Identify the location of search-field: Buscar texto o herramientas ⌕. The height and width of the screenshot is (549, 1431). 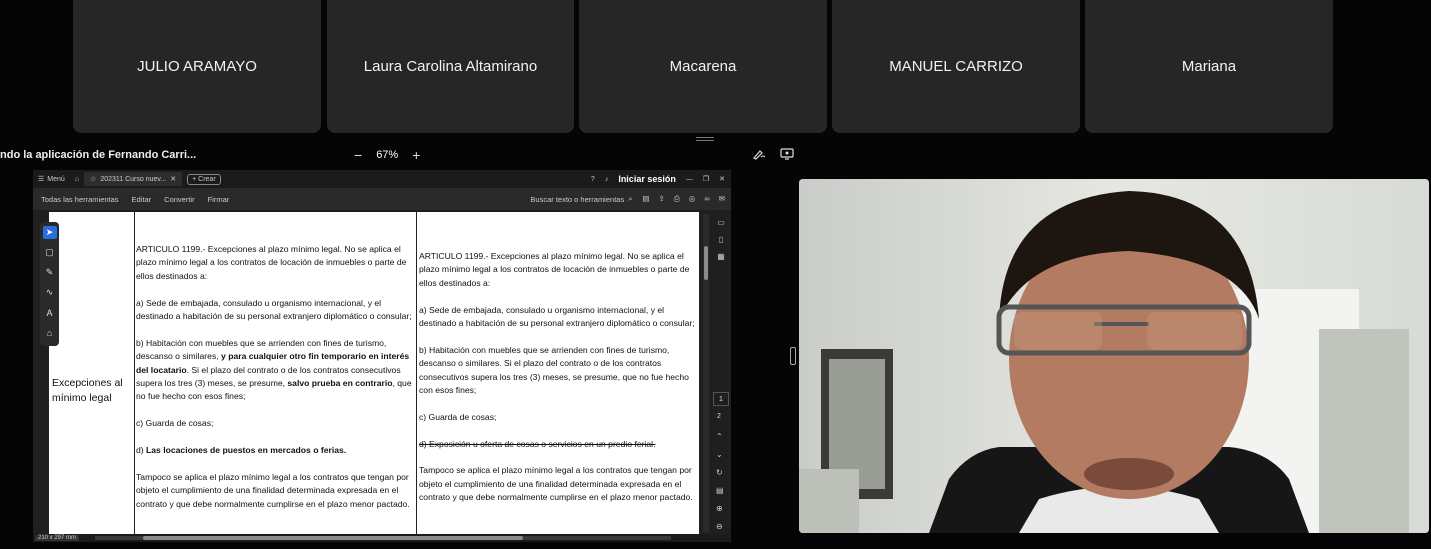
(586, 199).